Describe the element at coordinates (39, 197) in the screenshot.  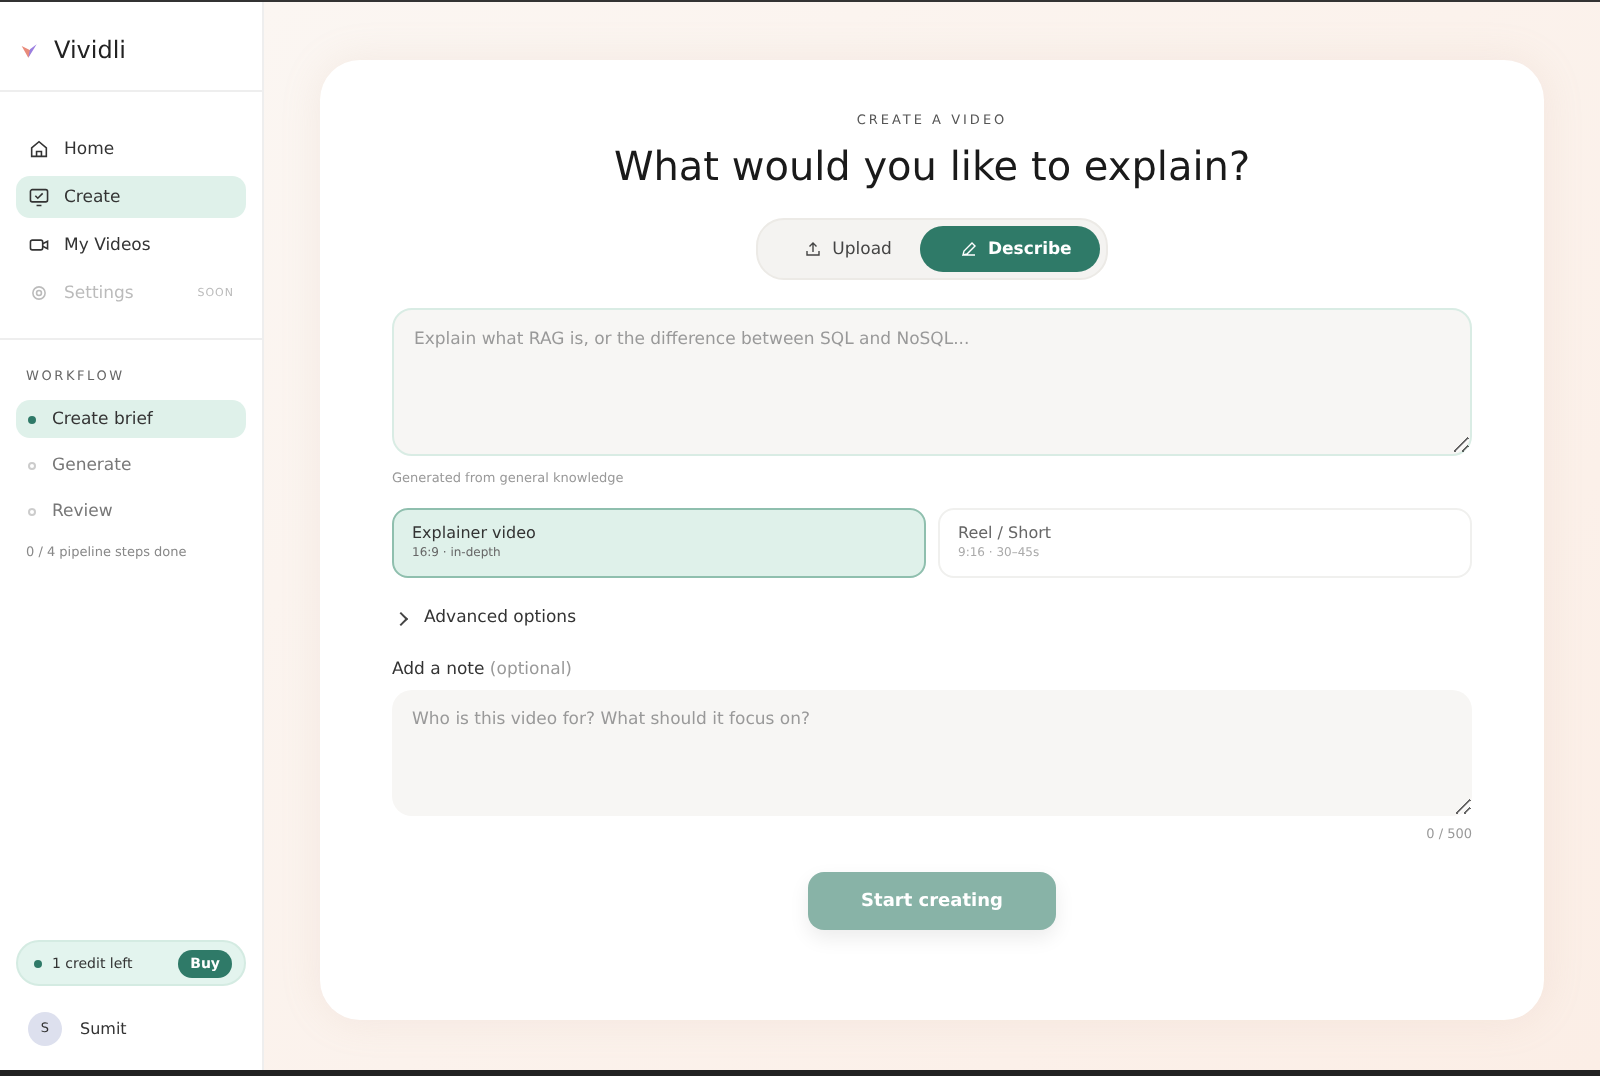
I see `monitor-icon` at that location.